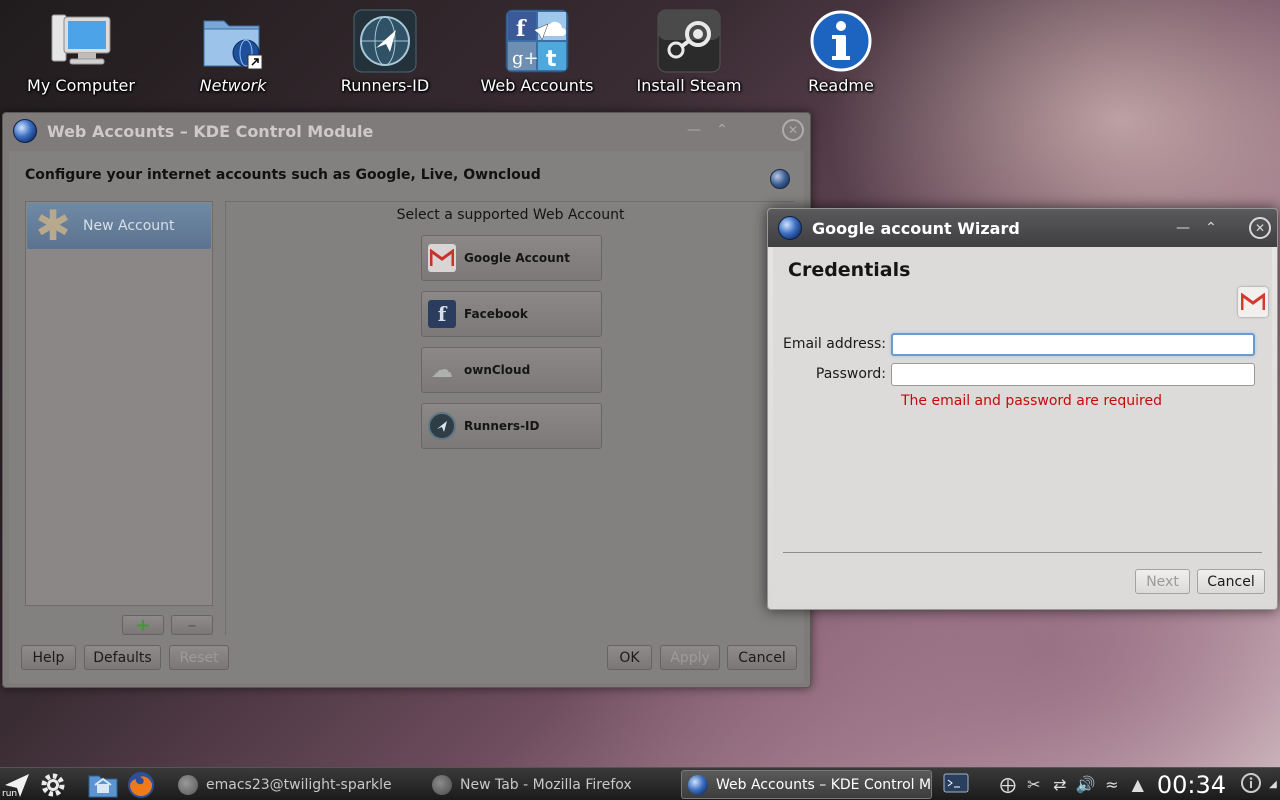  What do you see at coordinates (199, 657) in the screenshot?
I see `reset-button: Reset` at bounding box center [199, 657].